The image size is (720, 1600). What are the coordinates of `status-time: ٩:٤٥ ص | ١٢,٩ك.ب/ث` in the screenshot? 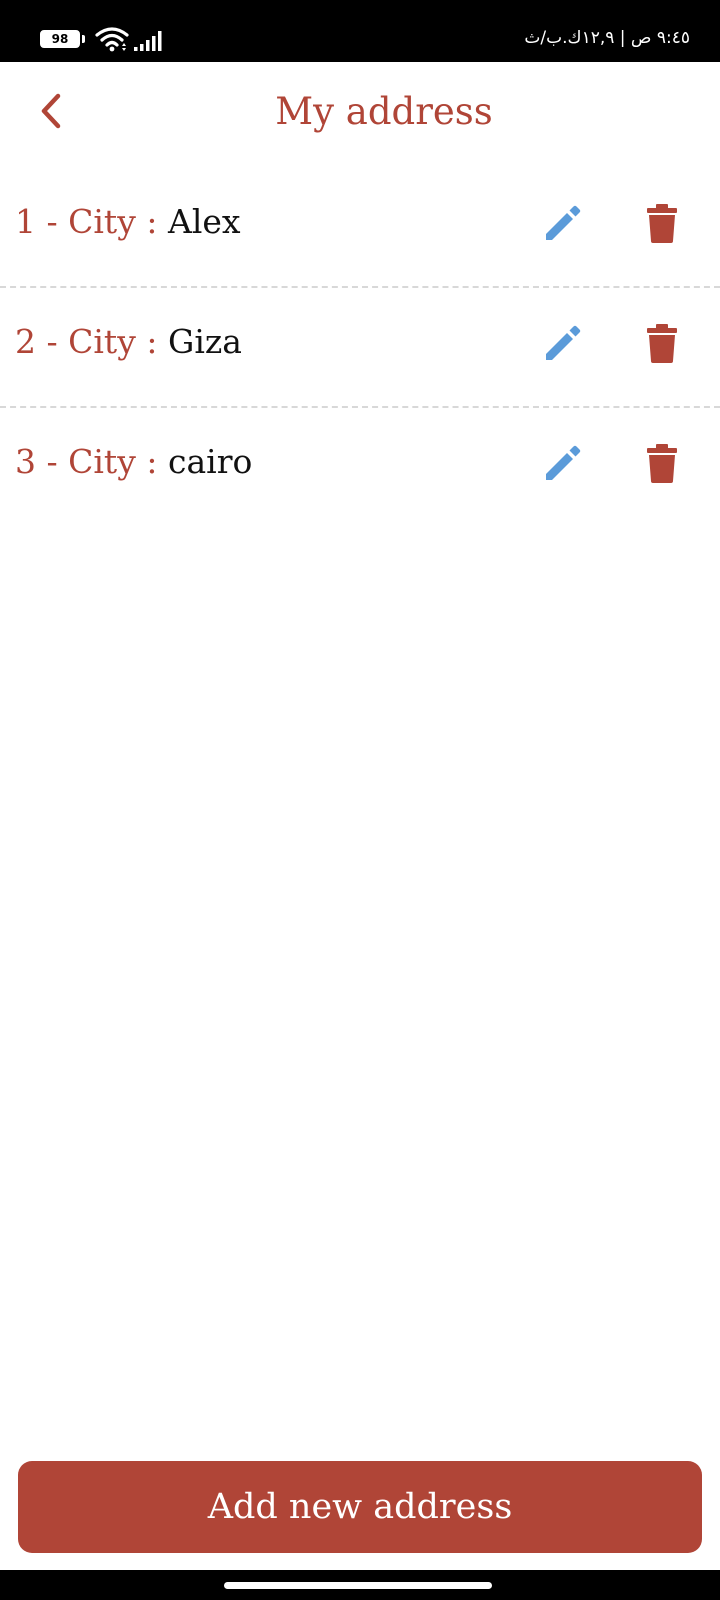 It's located at (607, 38).